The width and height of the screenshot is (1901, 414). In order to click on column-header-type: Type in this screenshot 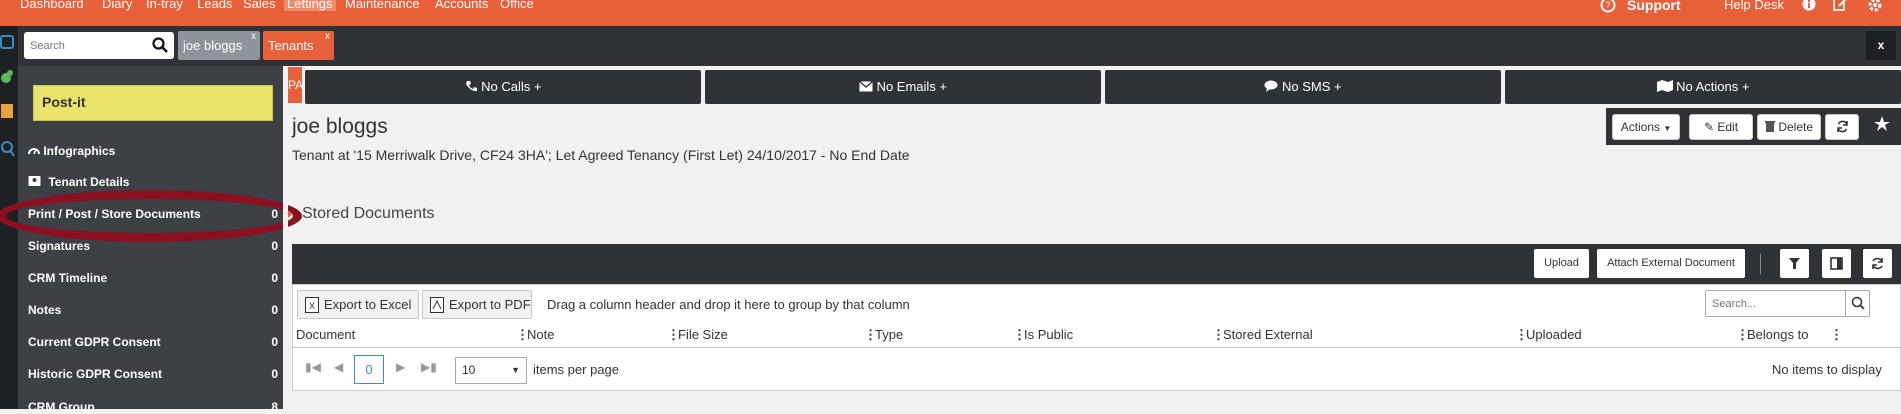, I will do `click(889, 334)`.